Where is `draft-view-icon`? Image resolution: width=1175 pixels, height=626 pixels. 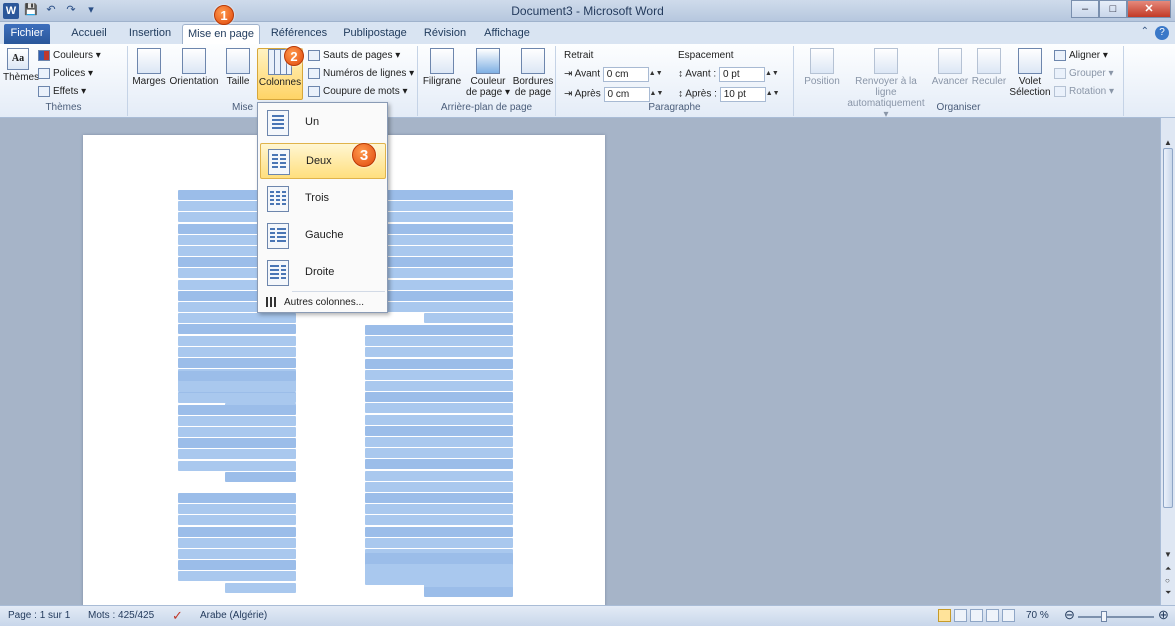
draft-view-icon is located at coordinates (1008, 615).